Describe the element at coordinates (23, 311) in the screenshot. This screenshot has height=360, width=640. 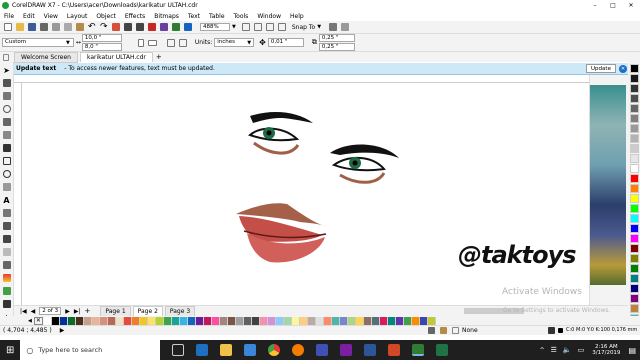
I see `first-page-icon: |◀` at that location.